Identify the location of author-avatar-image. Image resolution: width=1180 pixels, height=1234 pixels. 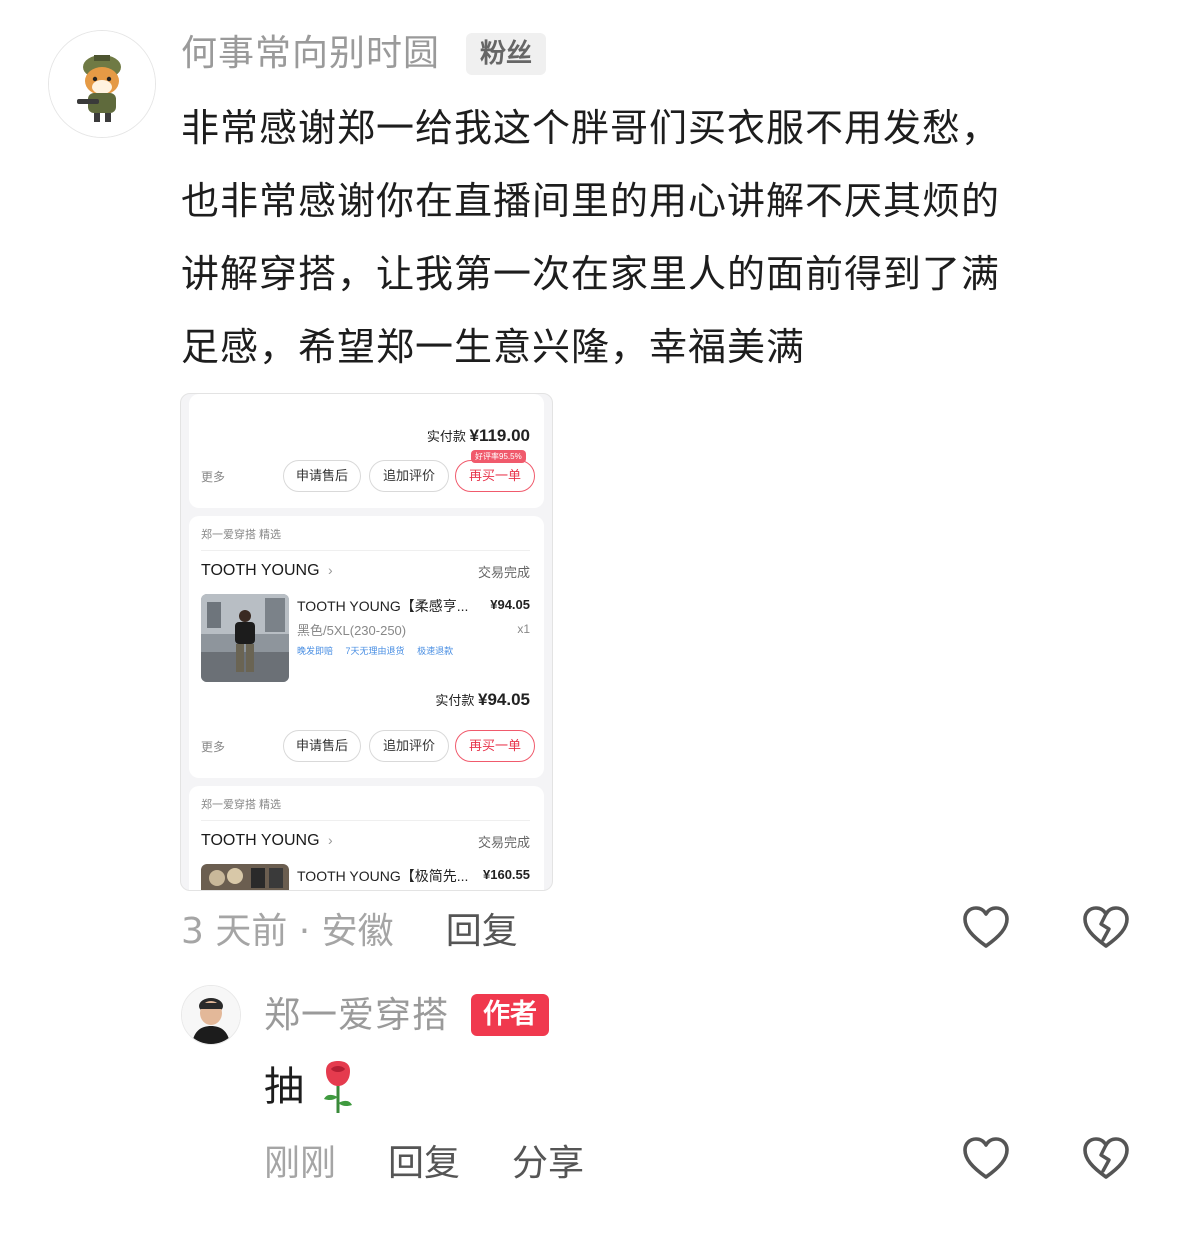
(211, 1015).